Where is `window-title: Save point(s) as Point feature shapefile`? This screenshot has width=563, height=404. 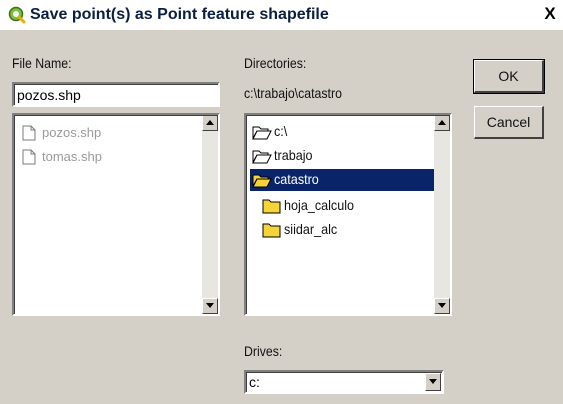 window-title: Save point(s) as Point feature shapefile is located at coordinates (179, 14).